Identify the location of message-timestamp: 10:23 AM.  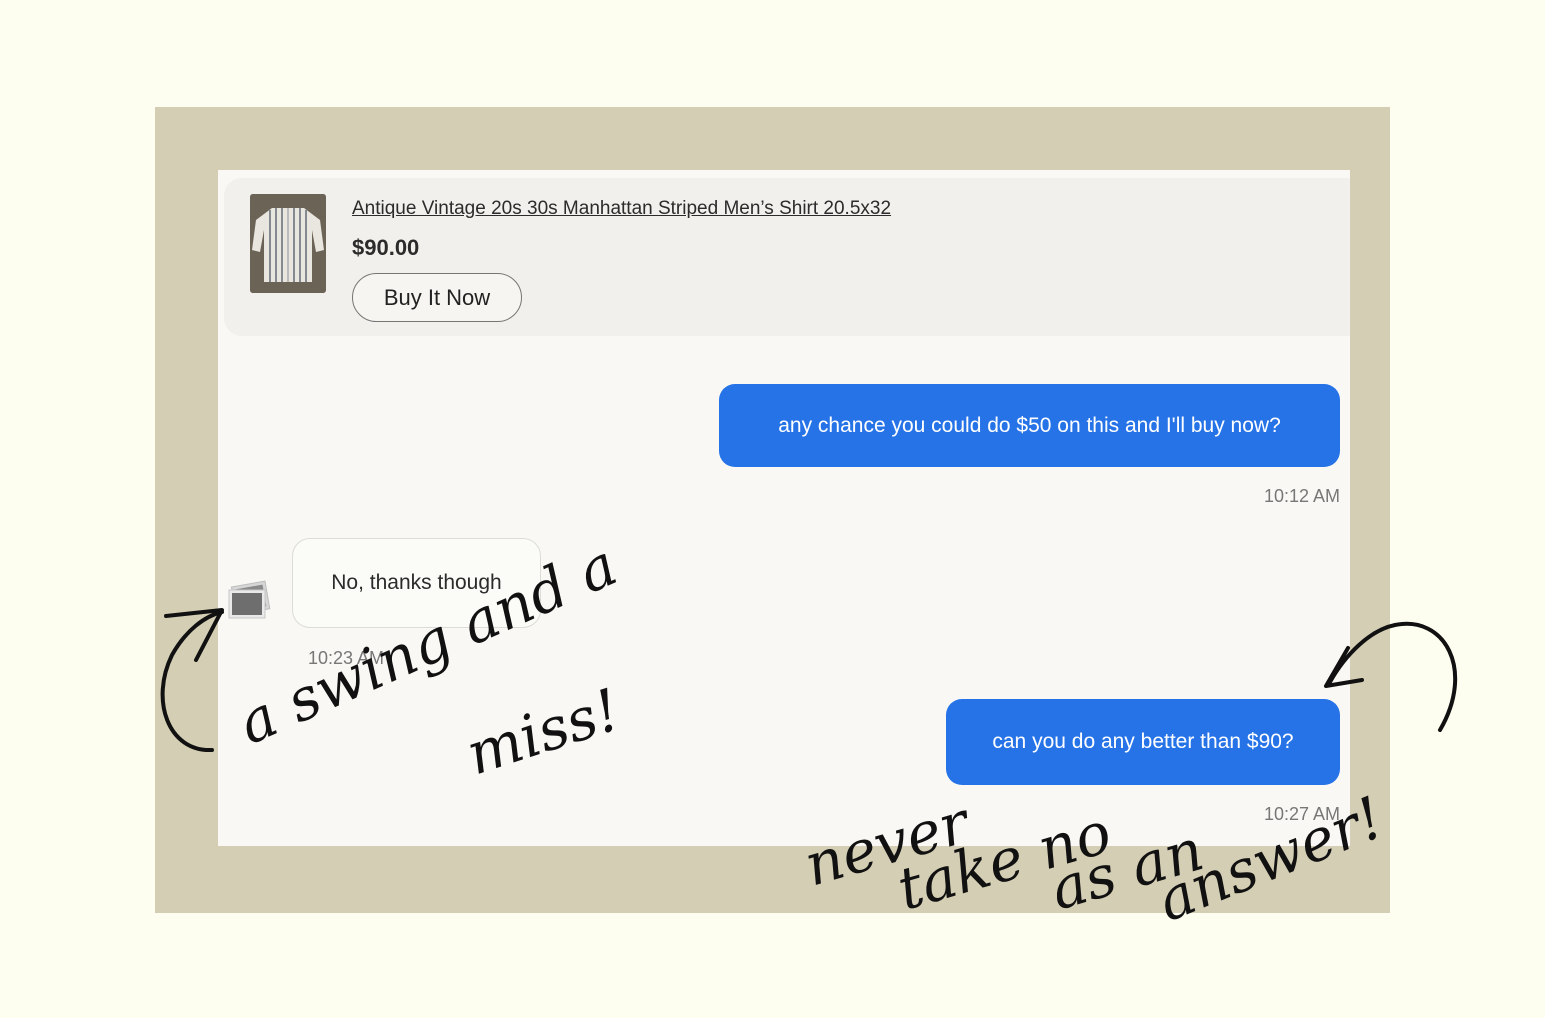
(346, 658).